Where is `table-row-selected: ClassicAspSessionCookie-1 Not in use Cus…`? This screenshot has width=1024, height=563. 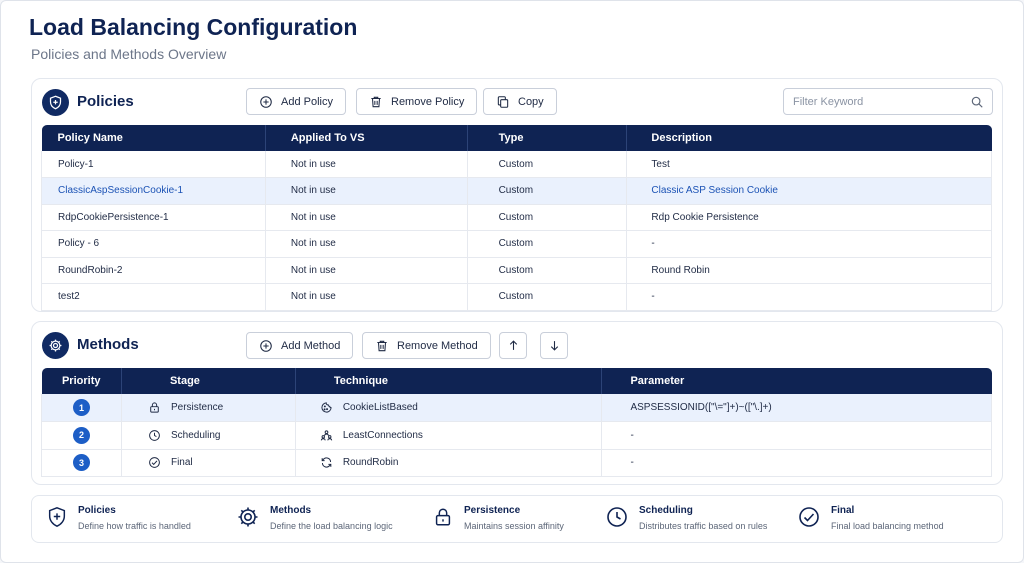 table-row-selected: ClassicAspSessionCookie-1 Not in use Cus… is located at coordinates (516, 191).